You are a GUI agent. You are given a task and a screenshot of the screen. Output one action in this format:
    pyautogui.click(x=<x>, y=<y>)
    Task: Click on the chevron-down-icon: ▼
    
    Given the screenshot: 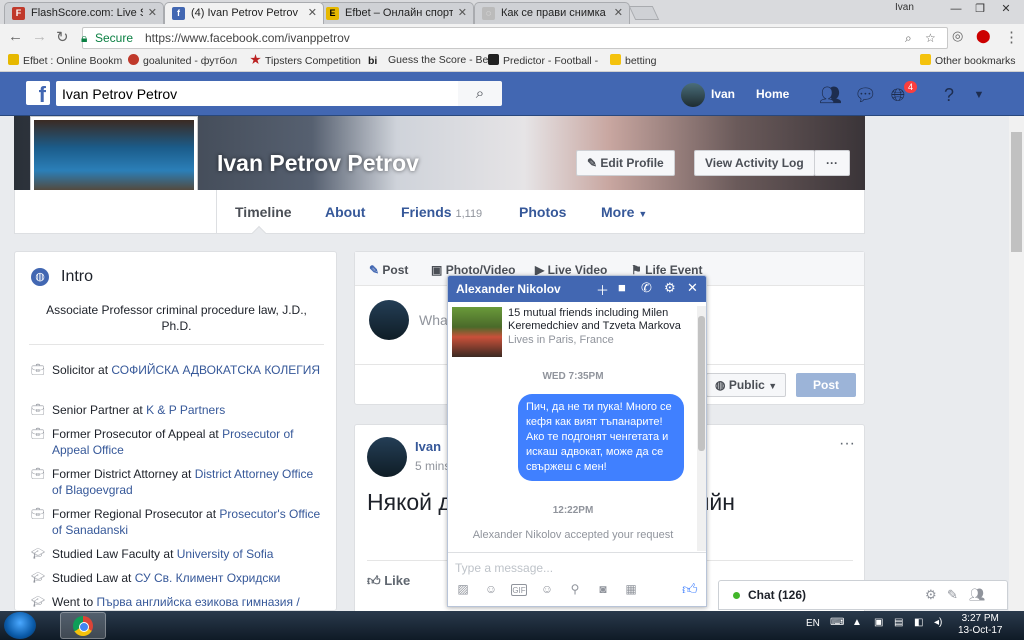 What is the action you would take?
    pyautogui.click(x=773, y=386)
    